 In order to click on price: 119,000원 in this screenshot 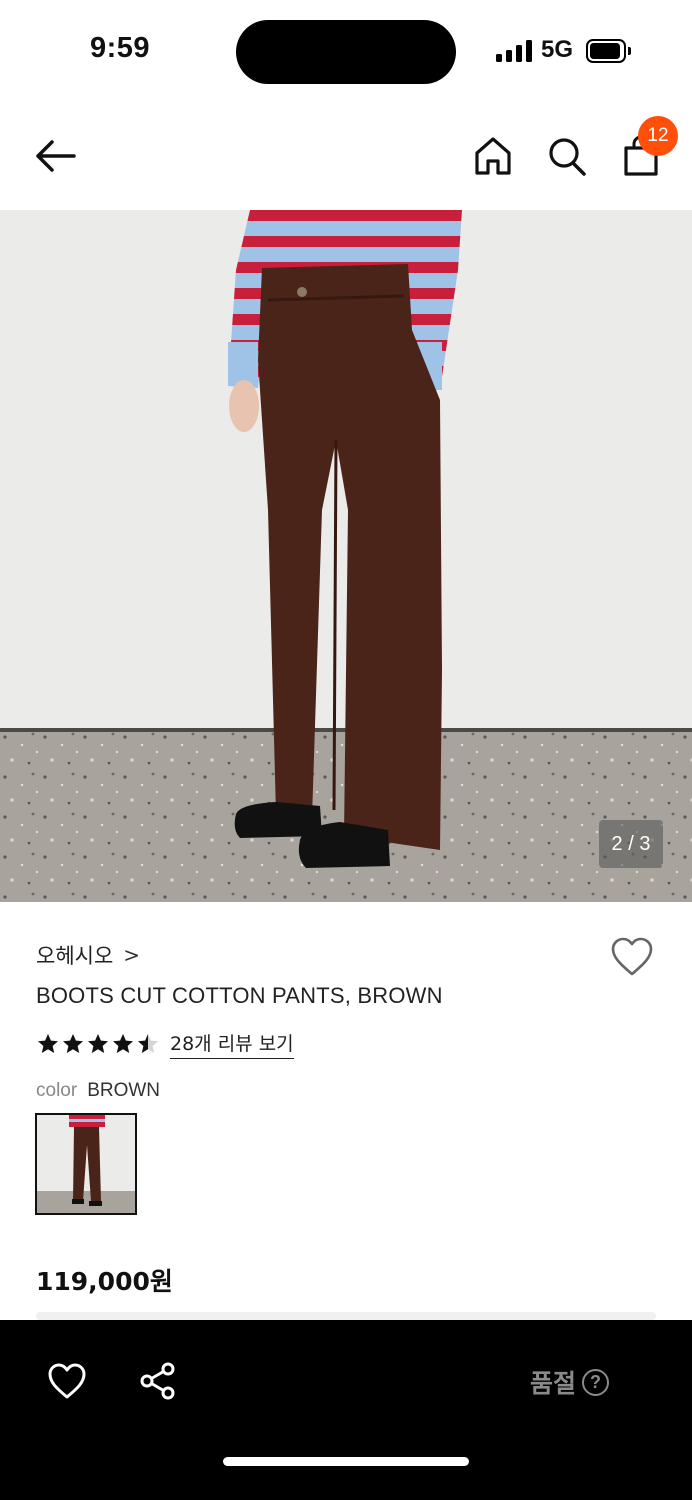, I will do `click(104, 1281)`.